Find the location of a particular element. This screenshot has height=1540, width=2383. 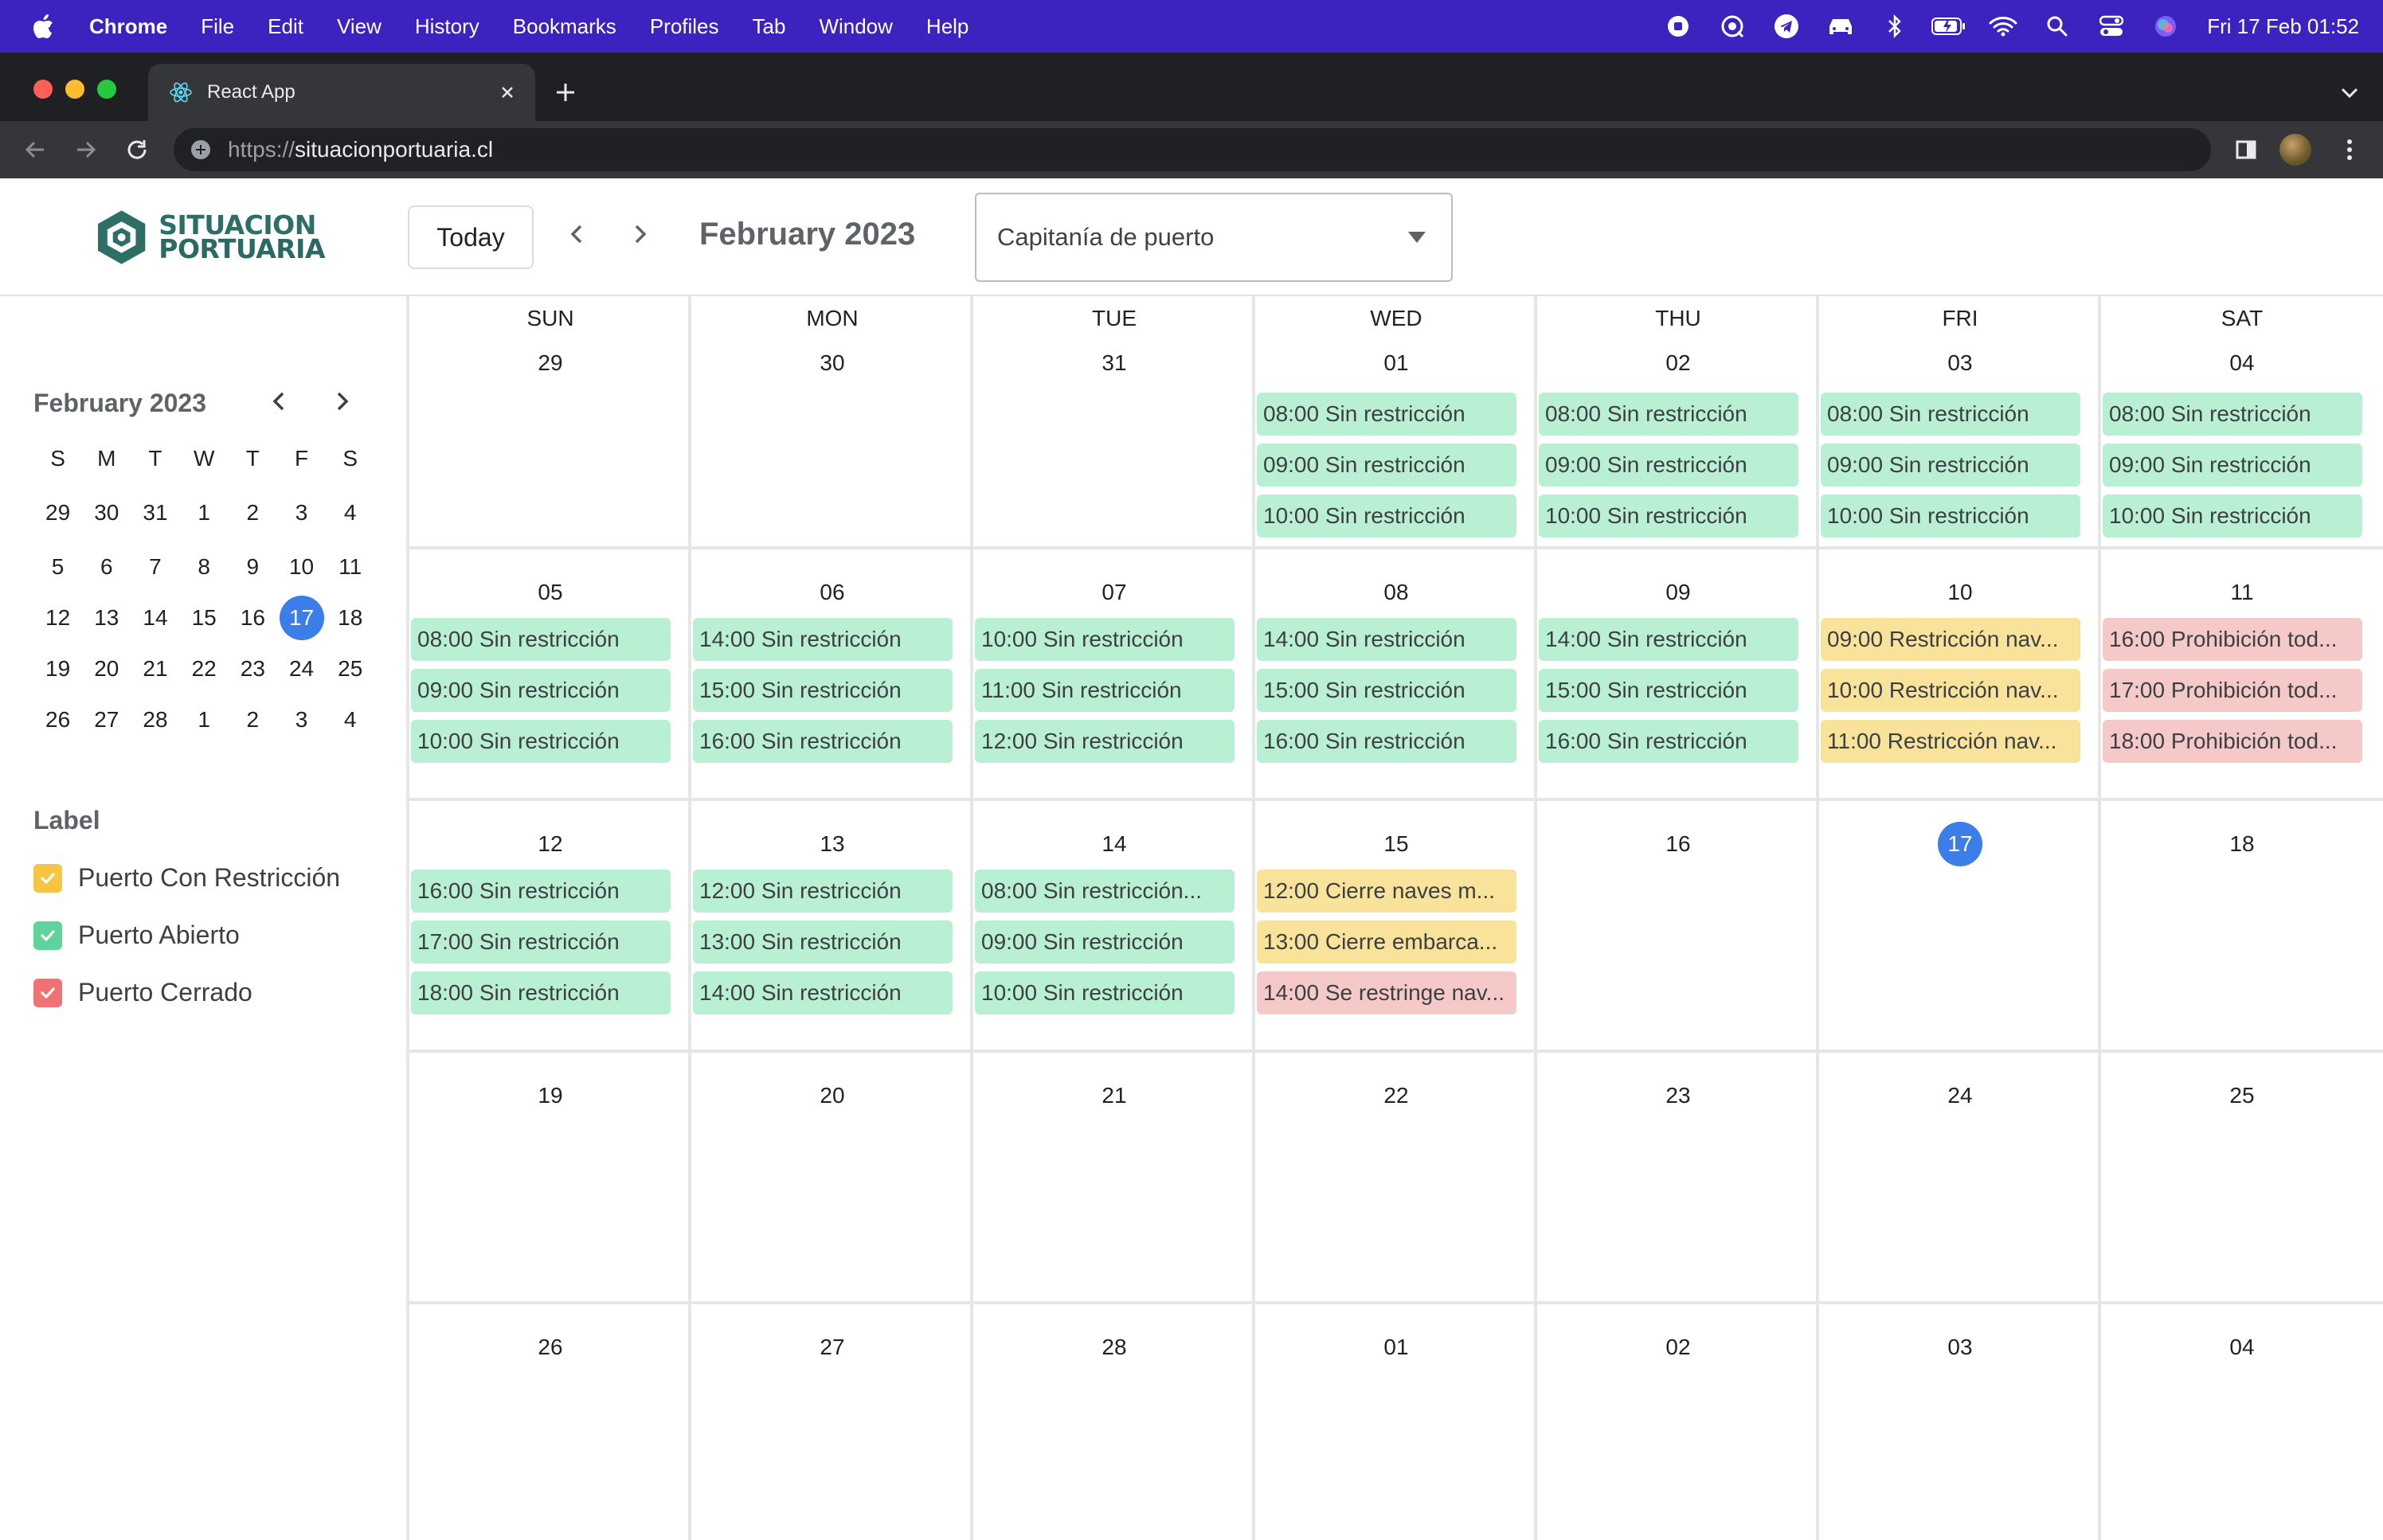

menu-tab: Tab is located at coordinates (769, 26).